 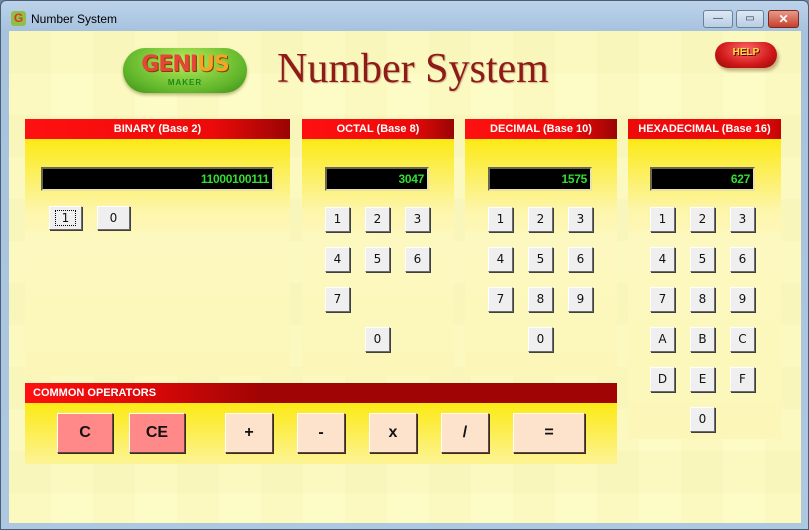 I want to click on clear-button: C, so click(x=85, y=433).